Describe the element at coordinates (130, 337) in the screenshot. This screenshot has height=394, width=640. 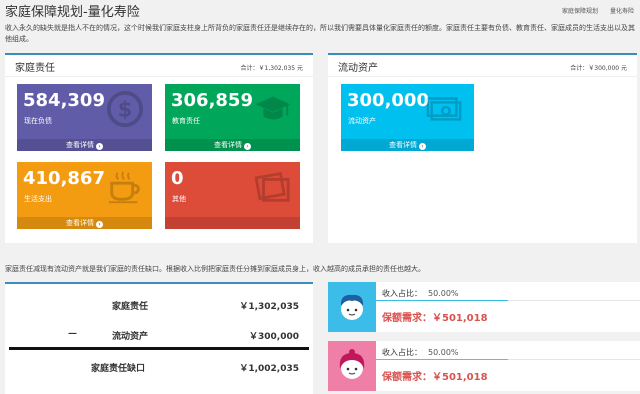
I see `row-label: 流动资产` at that location.